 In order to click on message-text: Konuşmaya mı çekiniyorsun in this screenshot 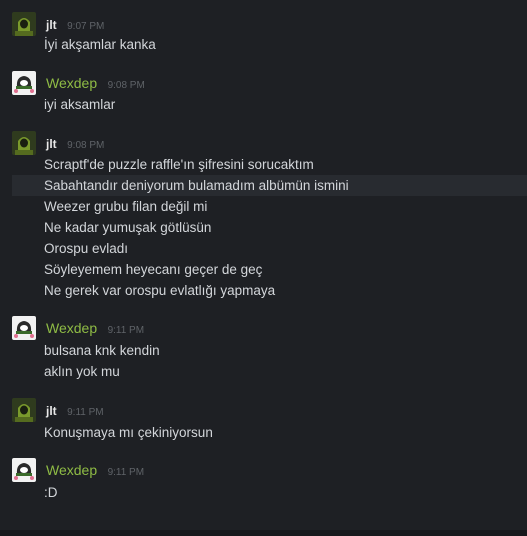, I will do `click(128, 432)`.